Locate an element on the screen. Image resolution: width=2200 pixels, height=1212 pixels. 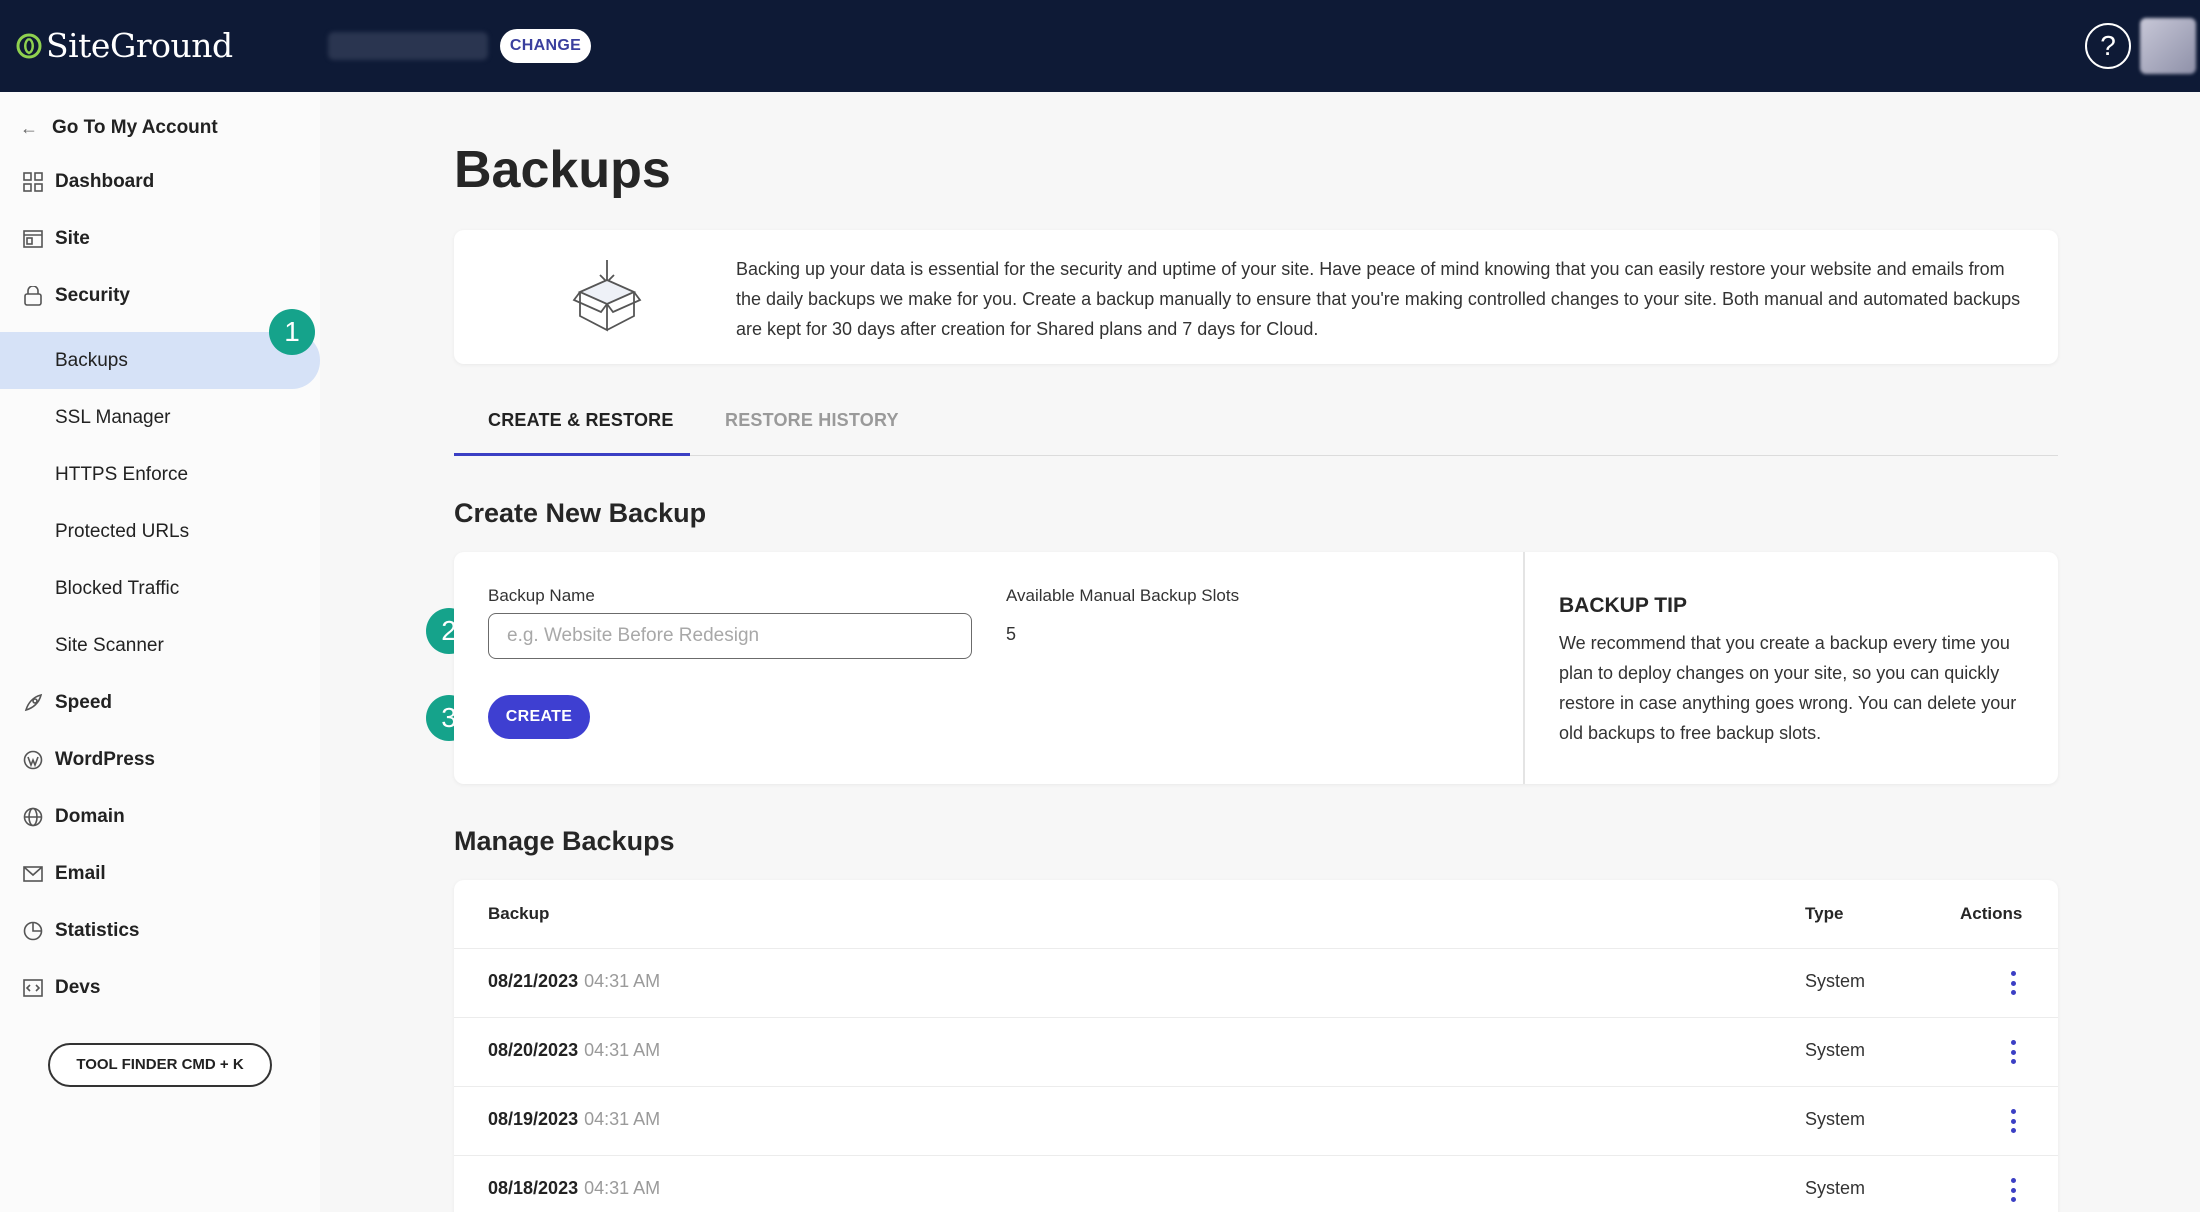
sidebar-item-label: Devs is located at coordinates (78, 987).